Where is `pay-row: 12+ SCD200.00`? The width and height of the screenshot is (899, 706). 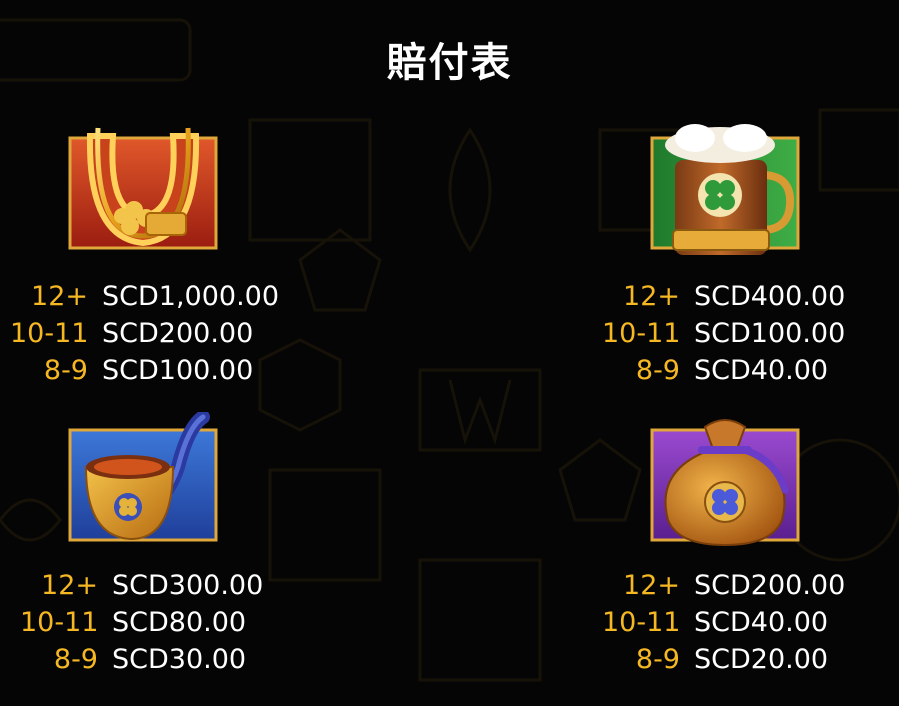
pay-row: 12+ SCD200.00 is located at coordinates (723, 585).